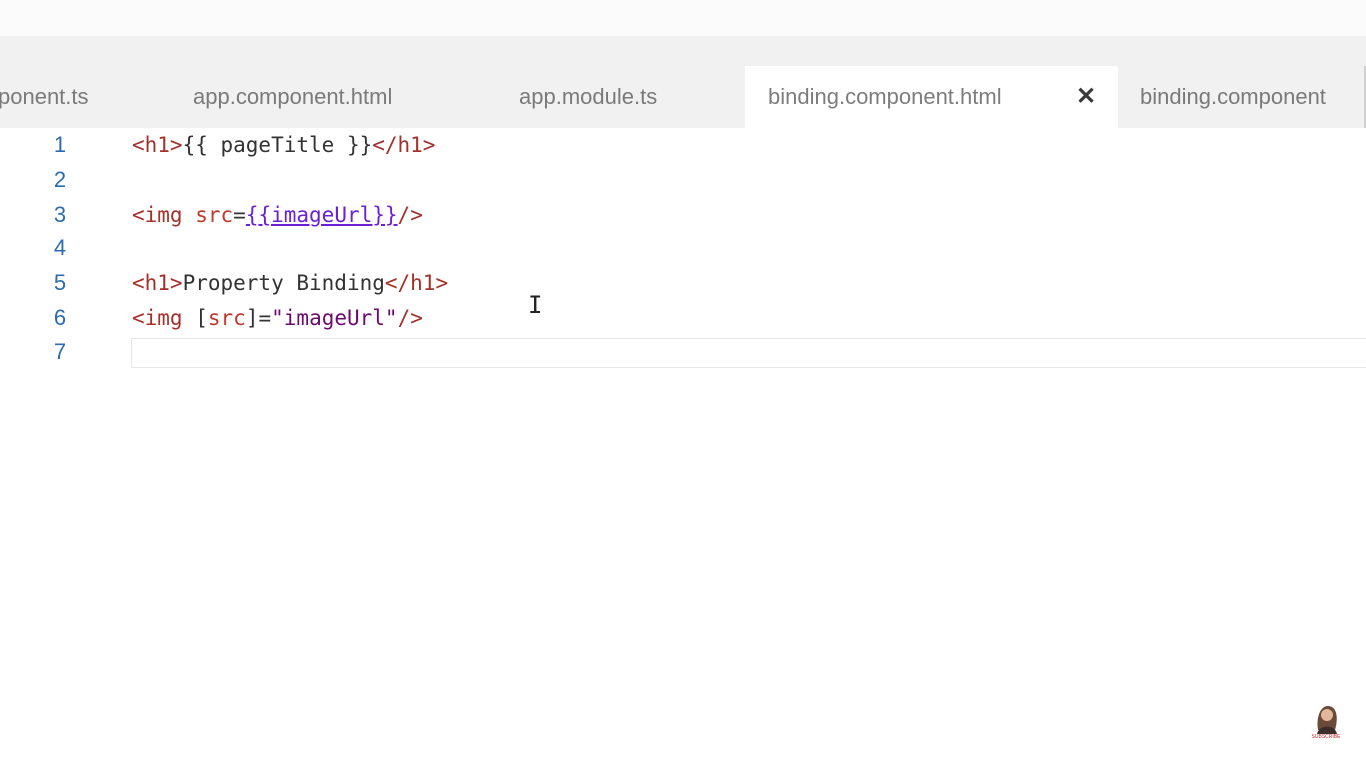 This screenshot has height=768, width=1366. I want to click on text-cursor-icon: I, so click(535, 305).